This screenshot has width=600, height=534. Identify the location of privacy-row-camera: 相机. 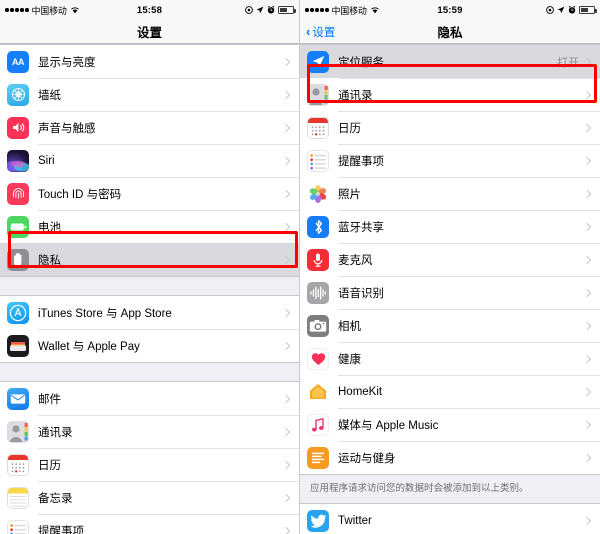
(450, 325).